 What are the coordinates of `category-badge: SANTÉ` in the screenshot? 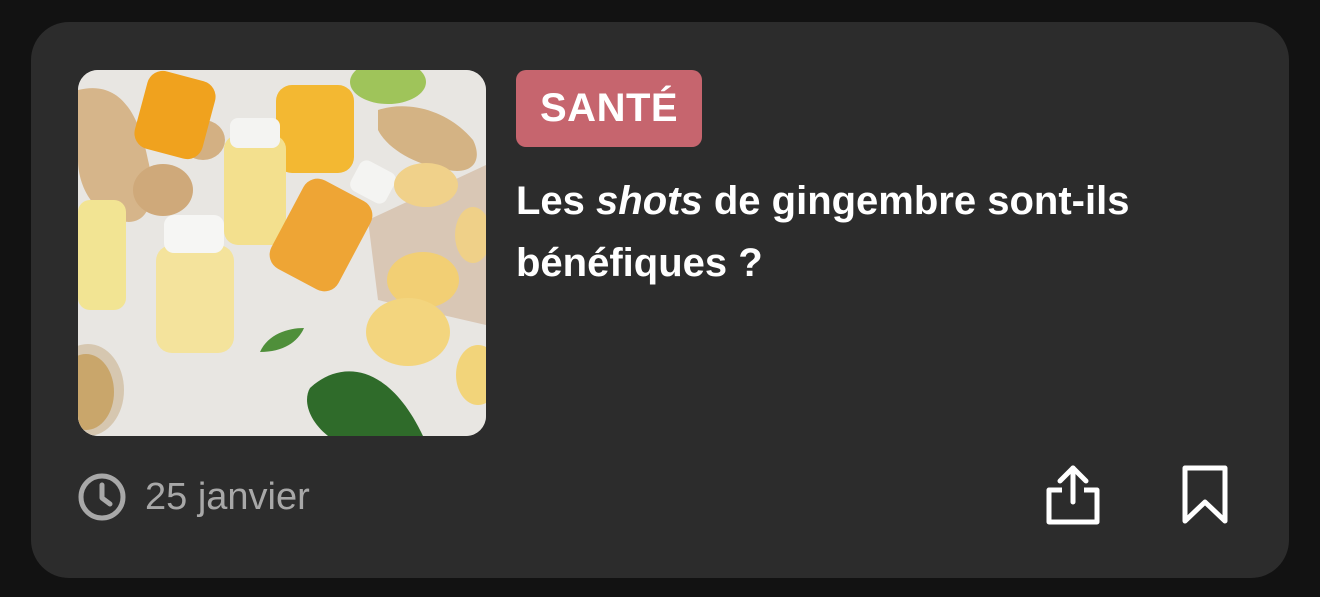 It's located at (609, 108).